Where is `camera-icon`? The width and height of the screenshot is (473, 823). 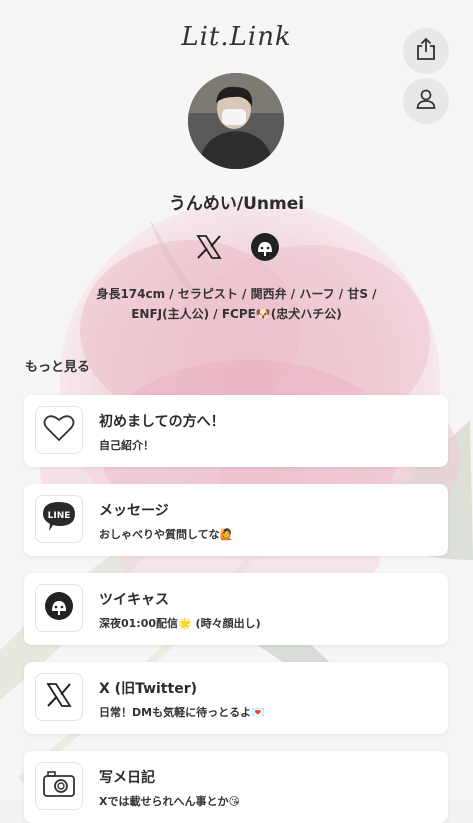
camera-icon is located at coordinates (59, 786).